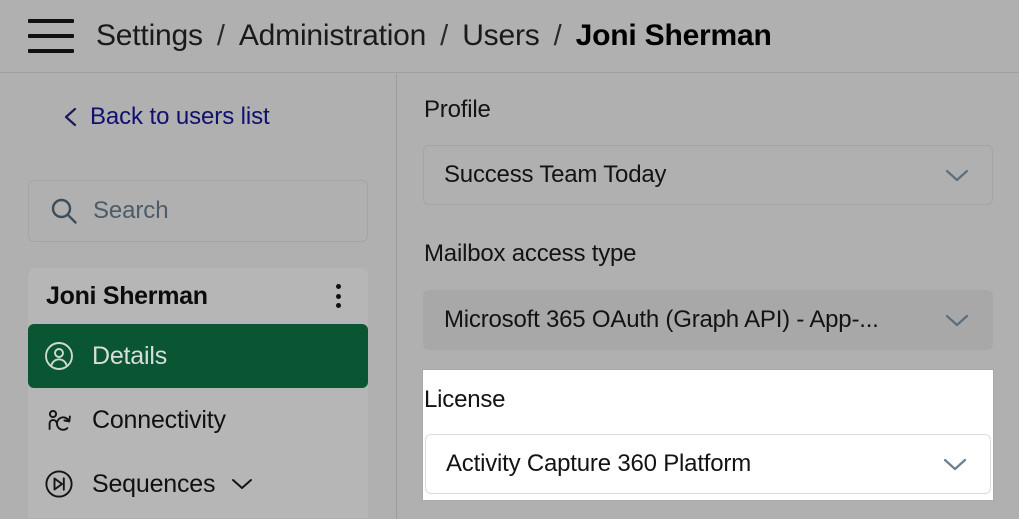 This screenshot has width=1019, height=519. What do you see at coordinates (465, 399) in the screenshot?
I see `license-field-label: License` at bounding box center [465, 399].